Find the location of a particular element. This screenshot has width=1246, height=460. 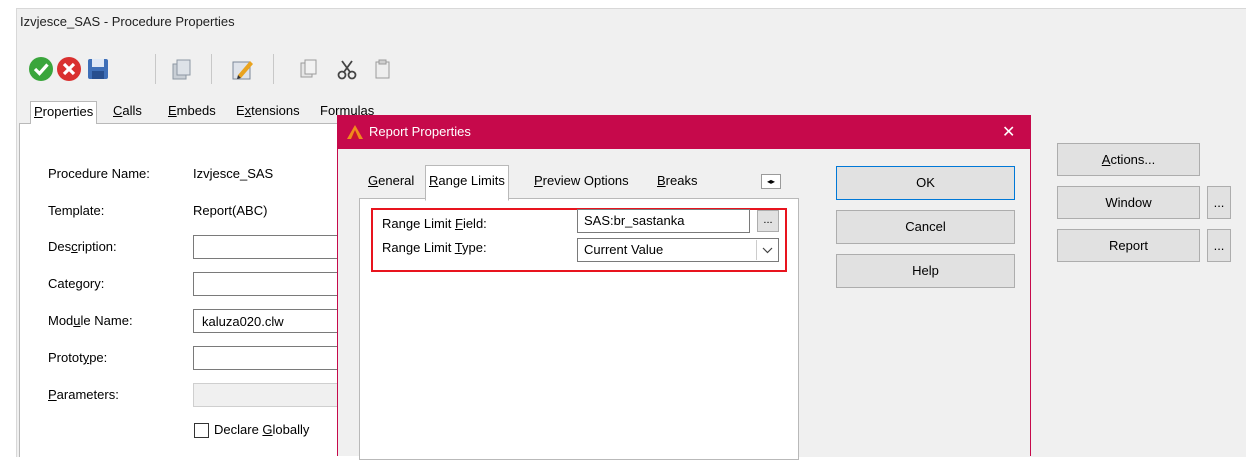

window-title: Izvjesce_SAS - Procedure Properties is located at coordinates (127, 21).